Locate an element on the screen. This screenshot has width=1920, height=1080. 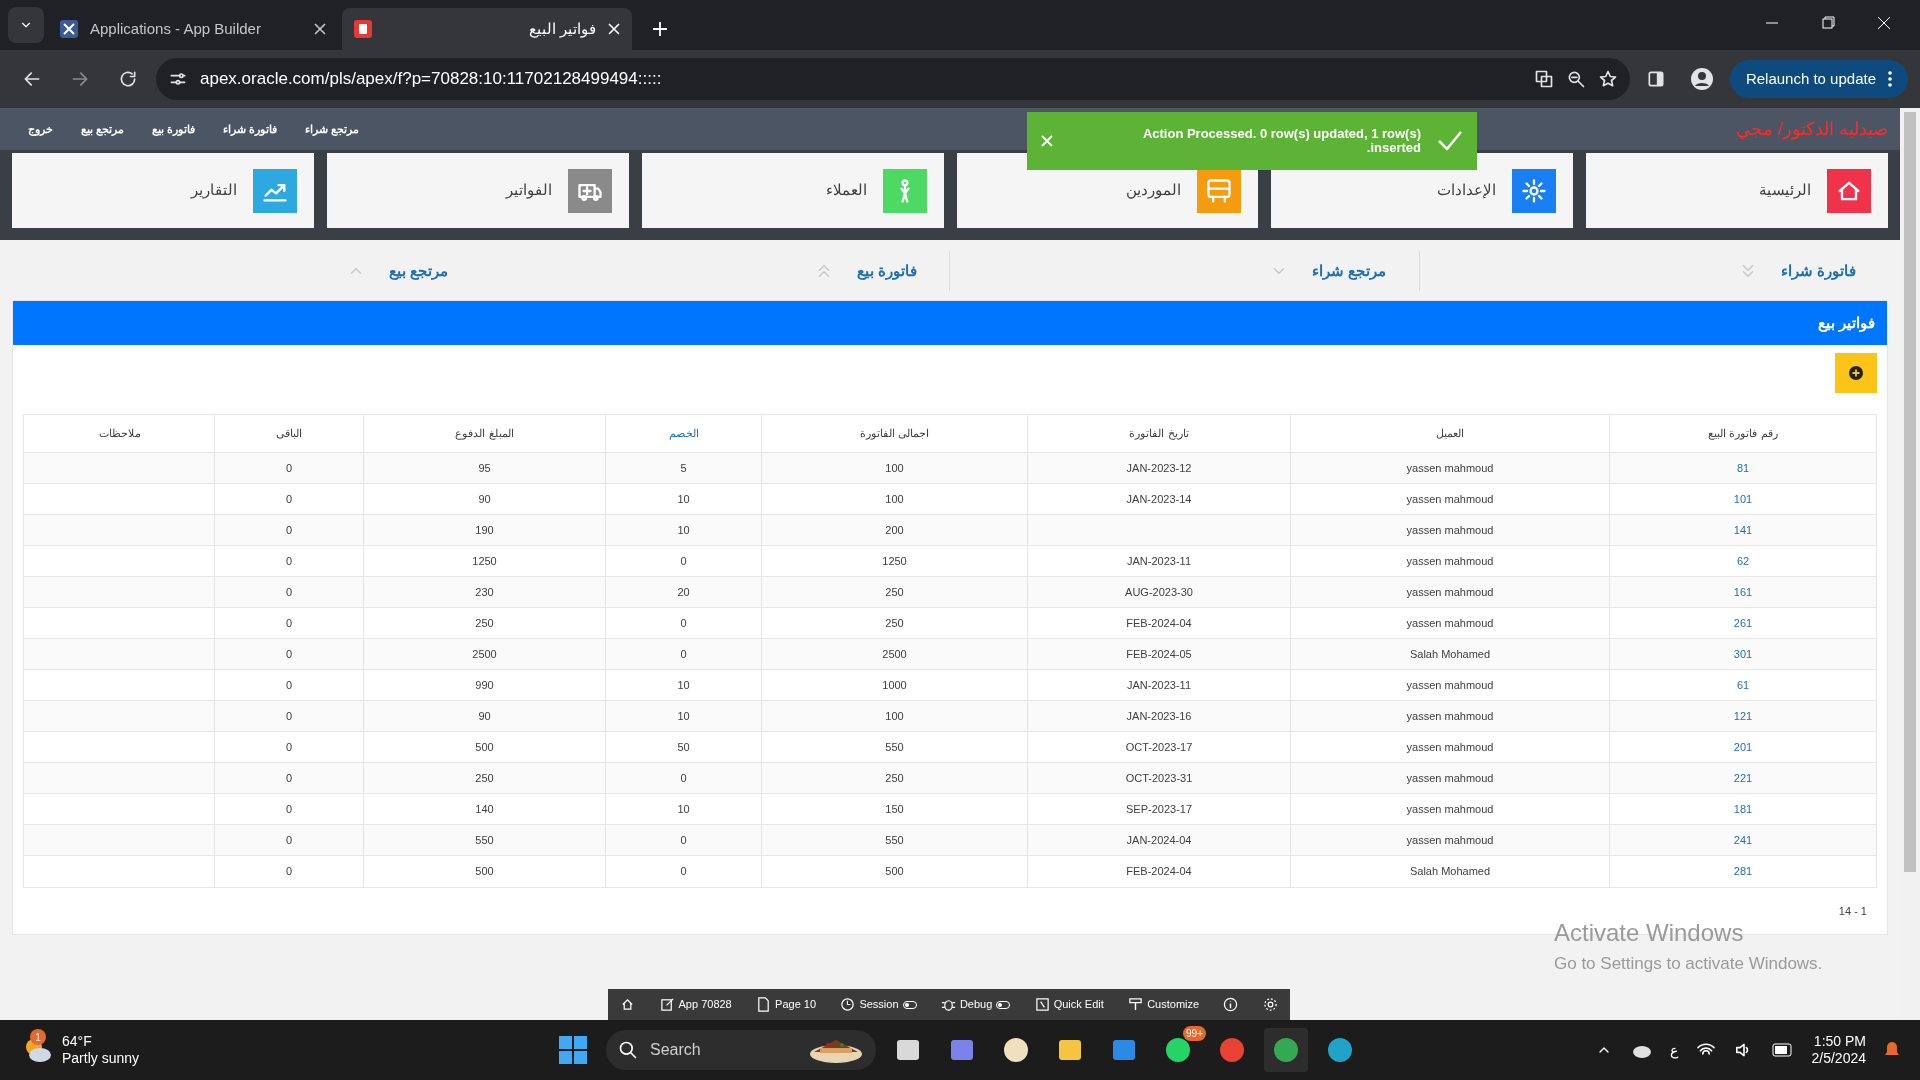
toolbar-button: Debug is located at coordinates (975, 1004).